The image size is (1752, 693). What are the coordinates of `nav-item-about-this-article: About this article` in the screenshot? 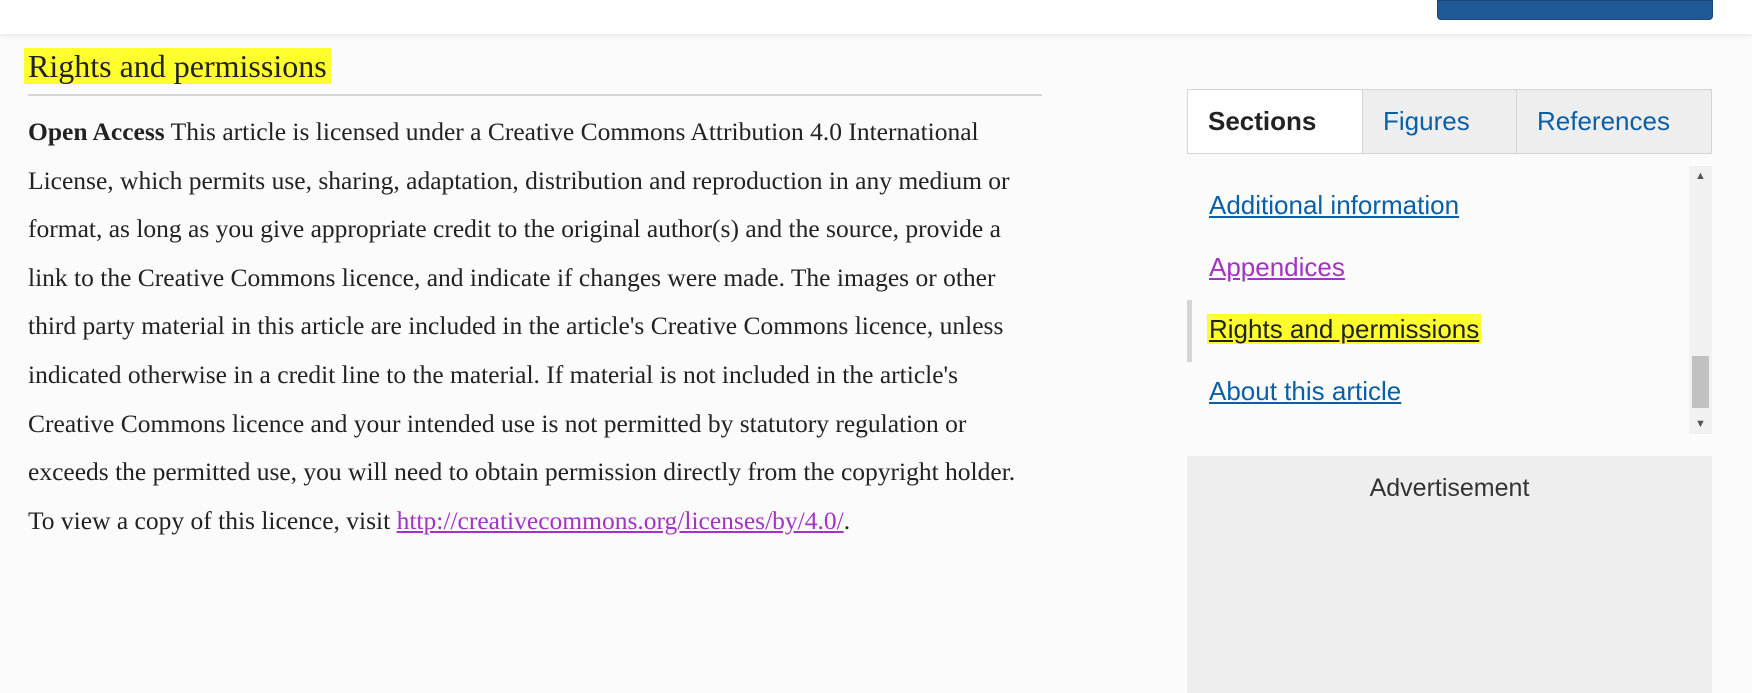 It's located at (1305, 391).